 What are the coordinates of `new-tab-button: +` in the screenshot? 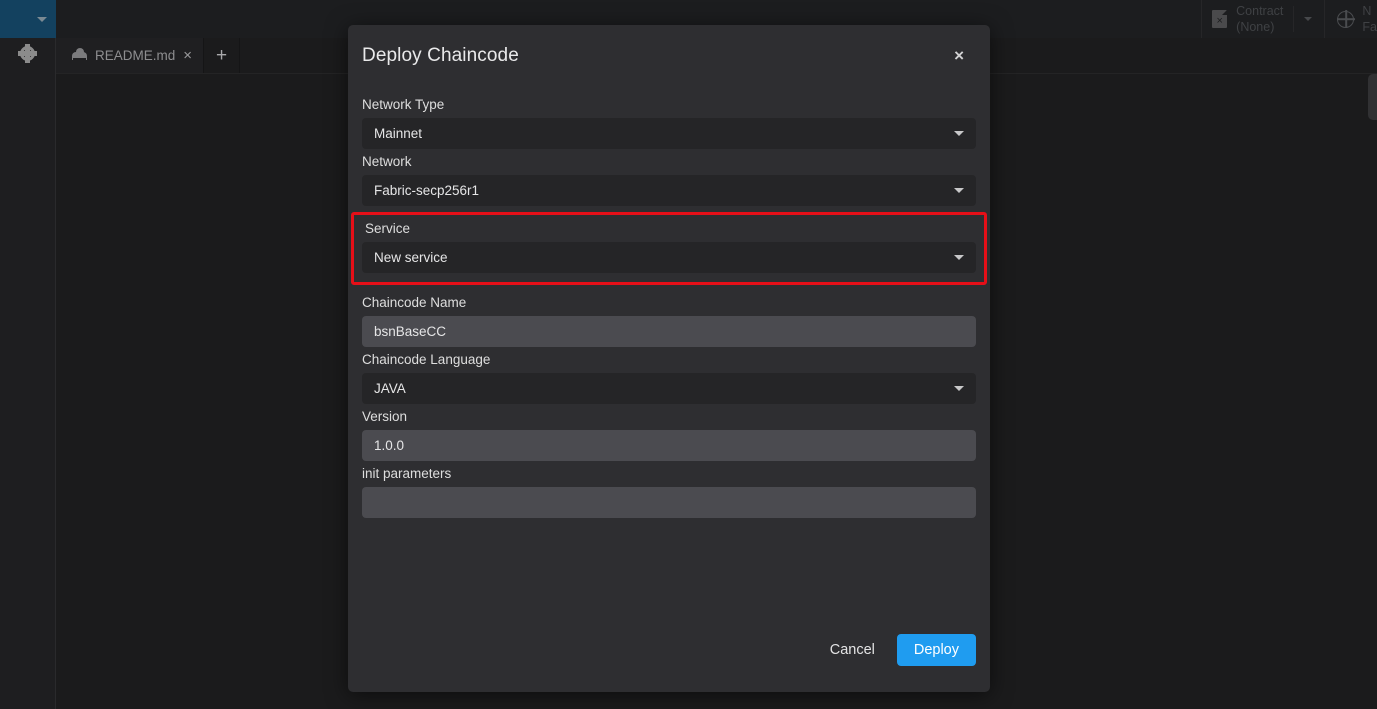 It's located at (222, 55).